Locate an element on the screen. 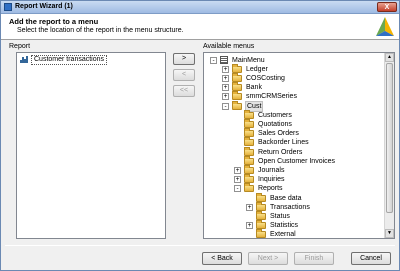 The image size is (400, 271). close-button: X is located at coordinates (387, 7).